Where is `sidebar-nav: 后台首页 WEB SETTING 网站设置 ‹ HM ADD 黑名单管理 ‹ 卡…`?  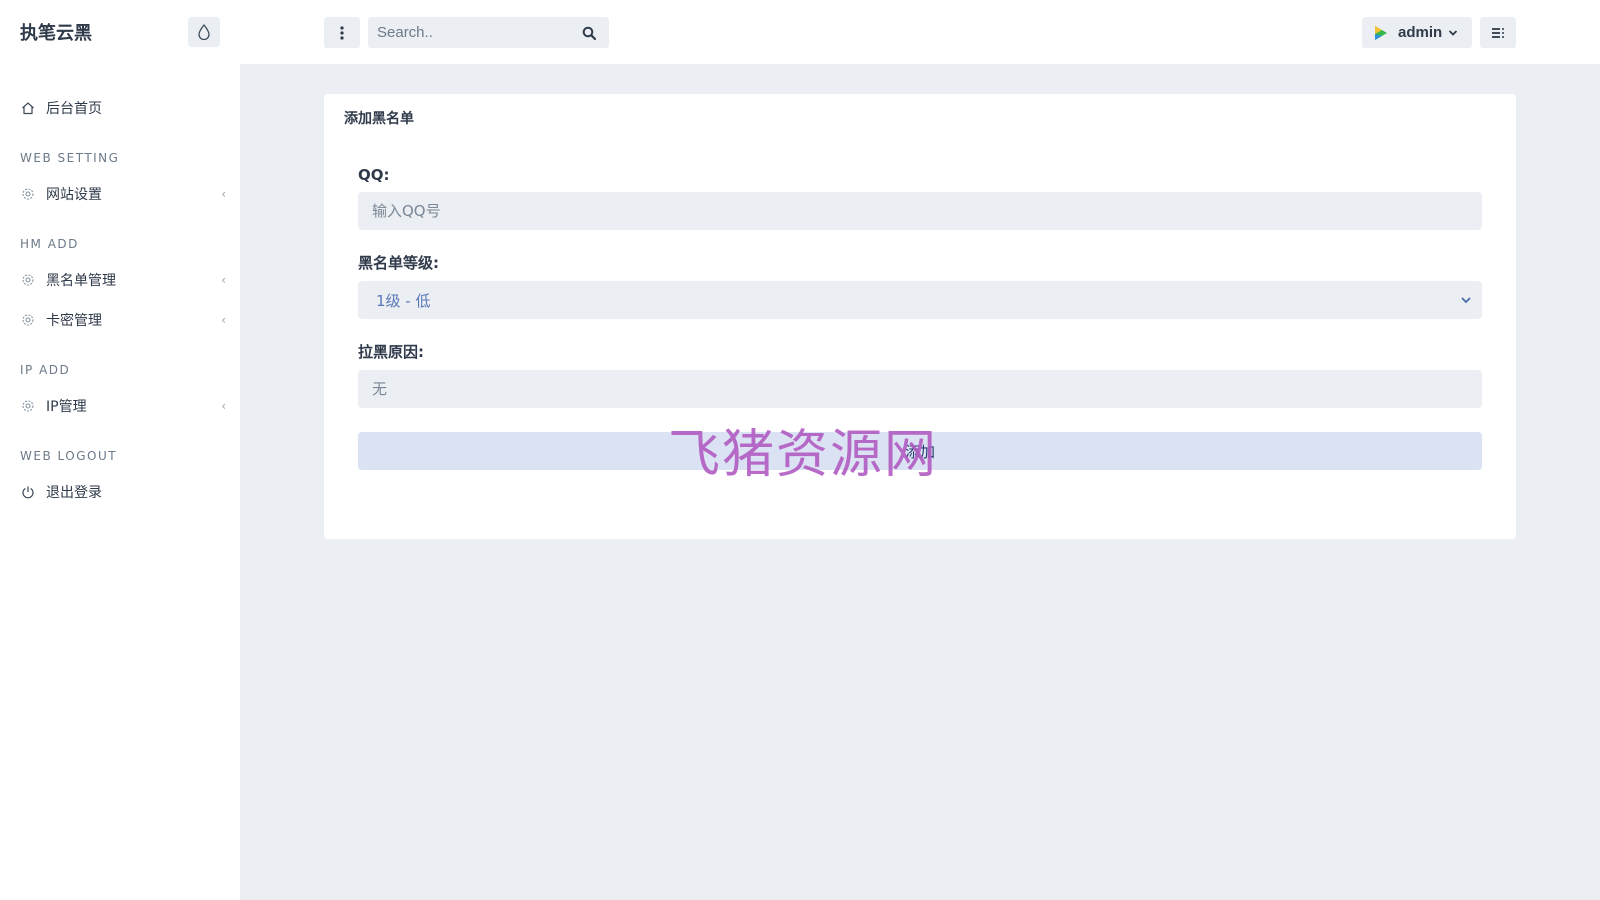 sidebar-nav: 后台首页 WEB SETTING 网站设置 ‹ HM ADD 黑名单管理 ‹ 卡… is located at coordinates (120, 288).